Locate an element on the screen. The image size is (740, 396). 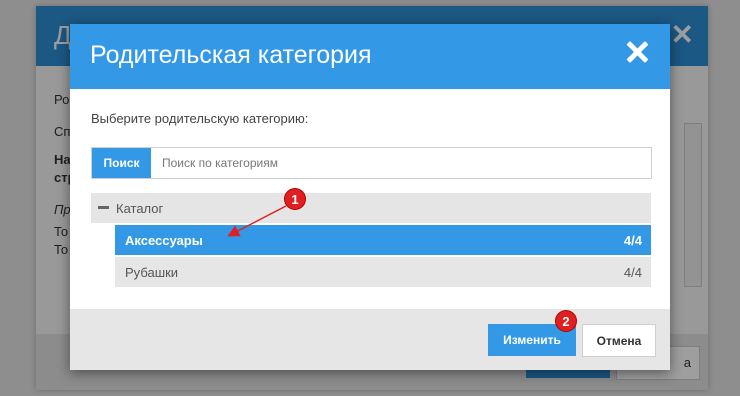
modal-header: Родительская категория is located at coordinates (370, 56).